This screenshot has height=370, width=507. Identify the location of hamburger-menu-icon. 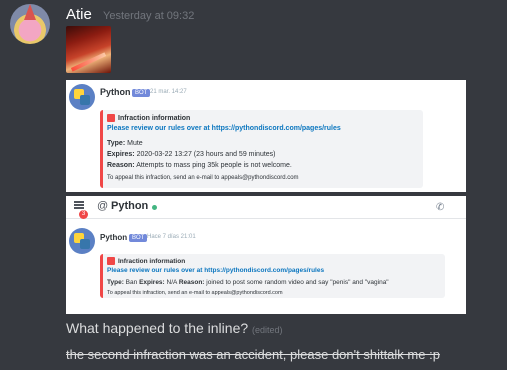
(79, 205).